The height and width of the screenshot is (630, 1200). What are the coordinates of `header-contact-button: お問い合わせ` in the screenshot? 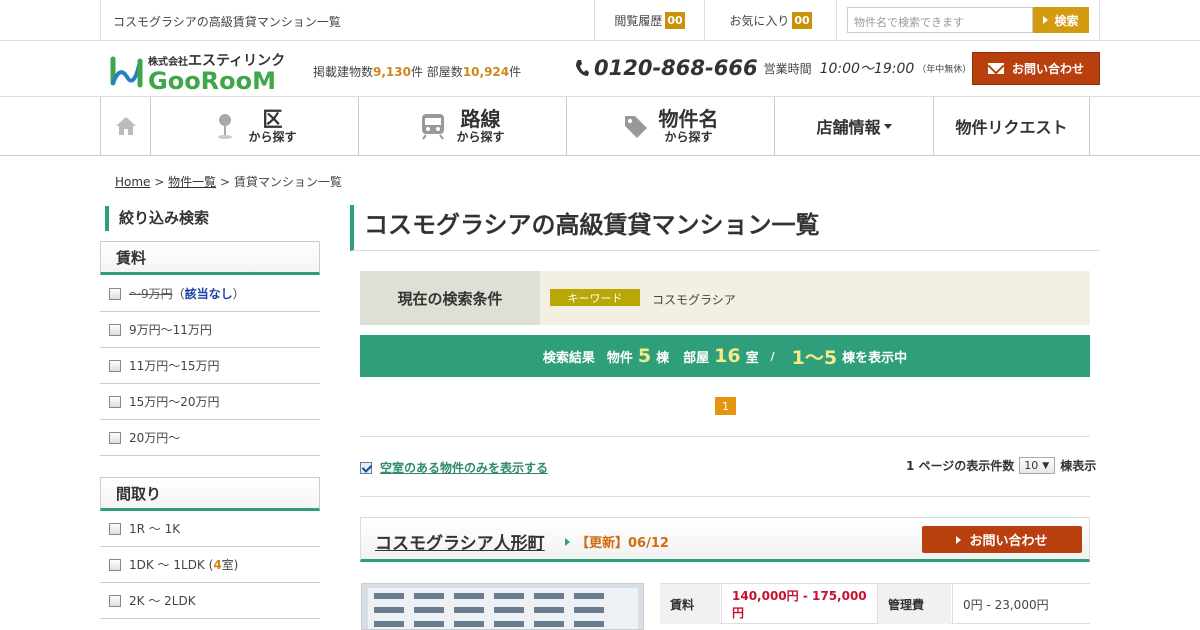 It's located at (1036, 68).